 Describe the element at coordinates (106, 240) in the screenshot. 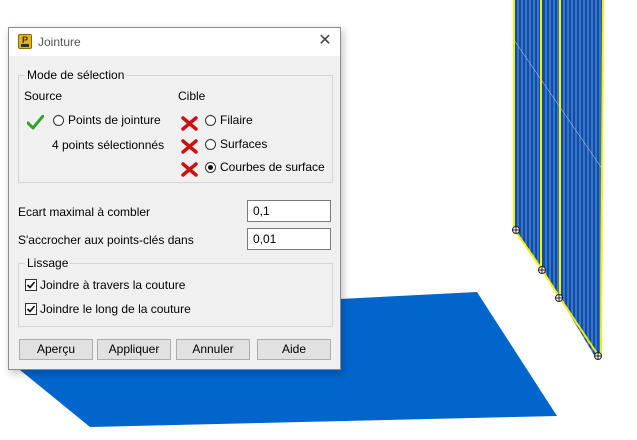

I see `snap-label: S'accrocher aux points-clés dans` at that location.